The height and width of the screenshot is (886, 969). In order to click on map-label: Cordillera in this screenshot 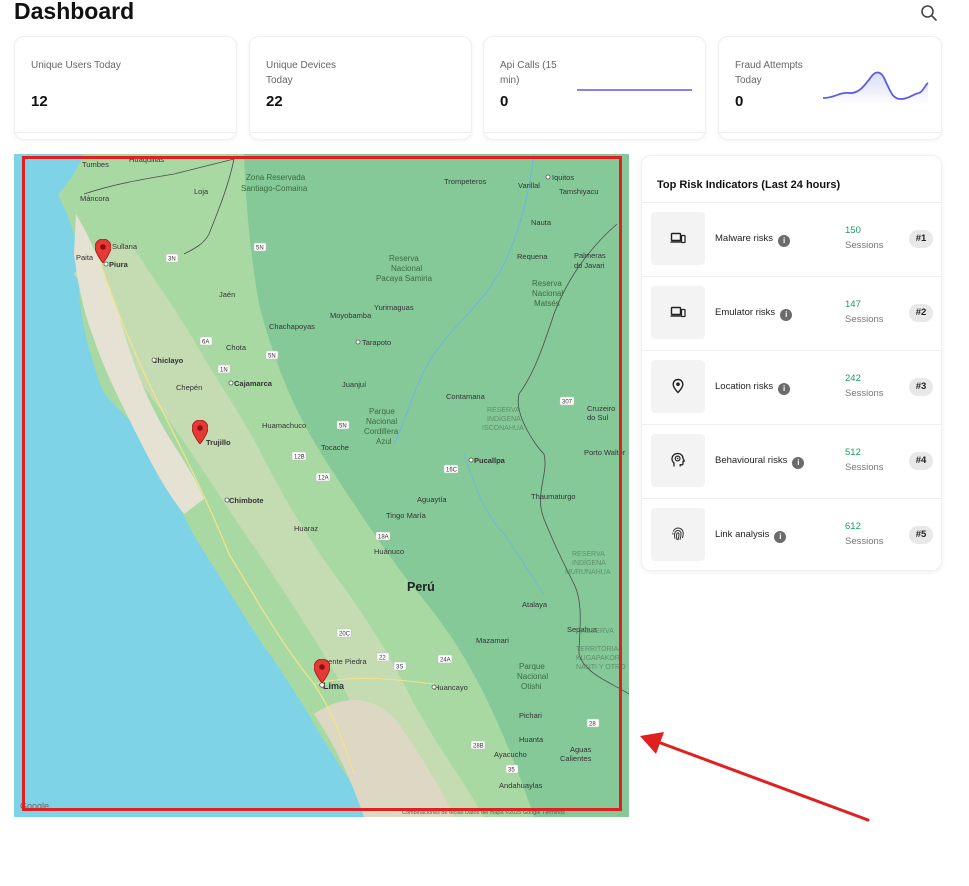, I will do `click(381, 431)`.